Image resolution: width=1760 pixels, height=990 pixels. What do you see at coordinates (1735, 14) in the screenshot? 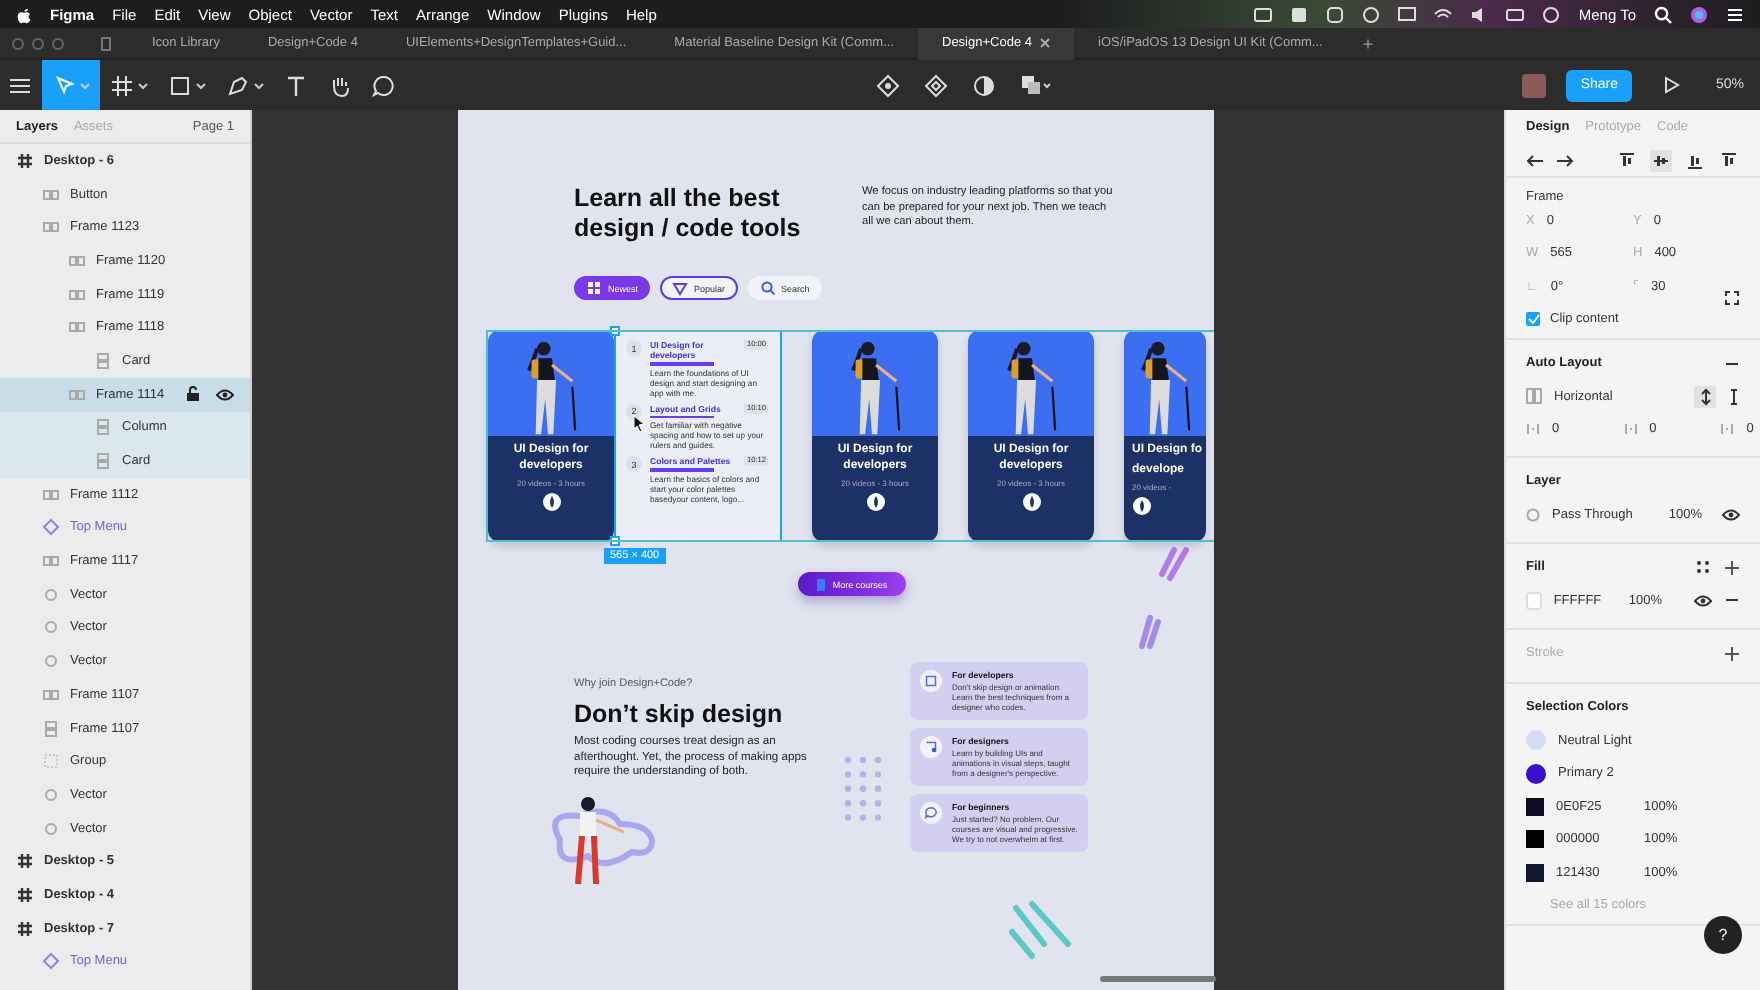
I see `list-icon` at bounding box center [1735, 14].